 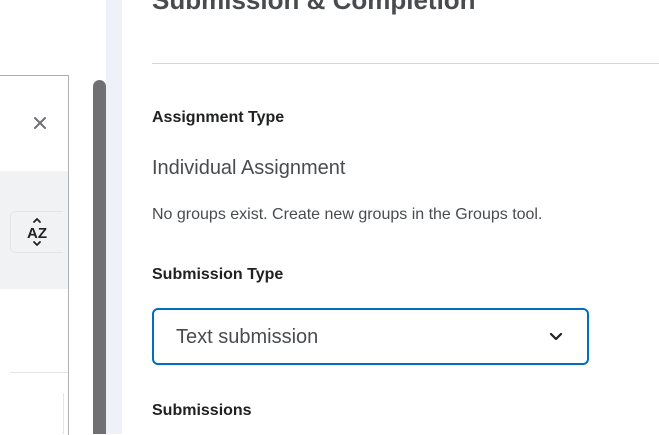 What do you see at coordinates (99, 257) in the screenshot?
I see `scrollbar-thumb` at bounding box center [99, 257].